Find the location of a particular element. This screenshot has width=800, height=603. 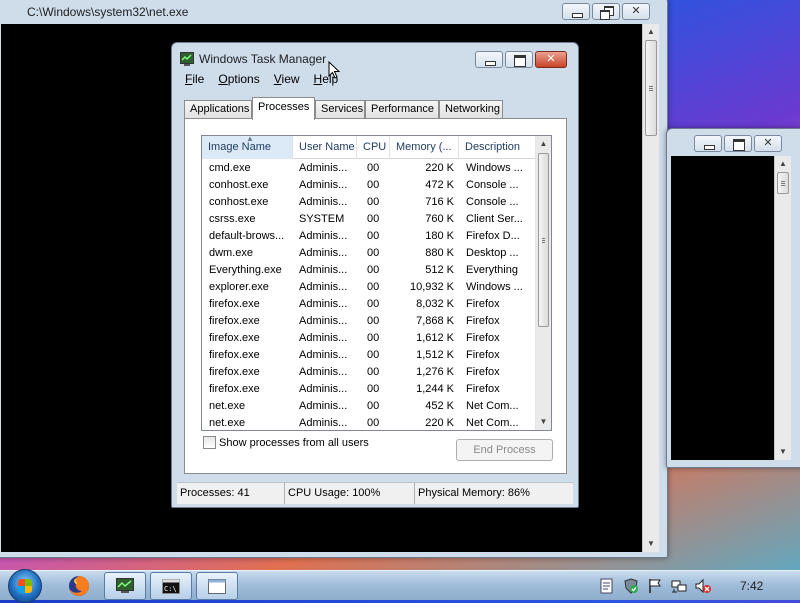

status-processes: Processes: 41 is located at coordinates (231, 493).